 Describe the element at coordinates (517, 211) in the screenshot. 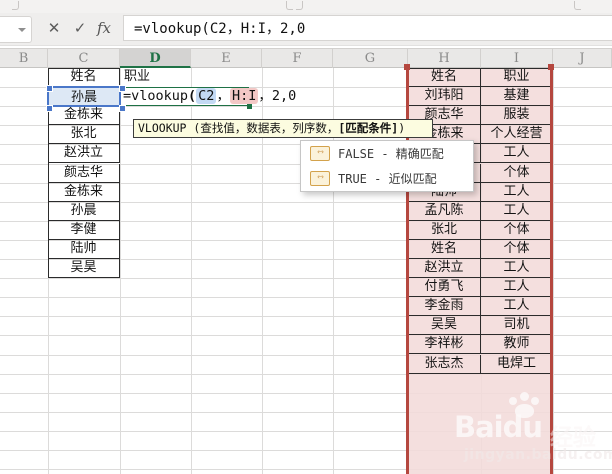

I see `cell-i8: 工人` at that location.